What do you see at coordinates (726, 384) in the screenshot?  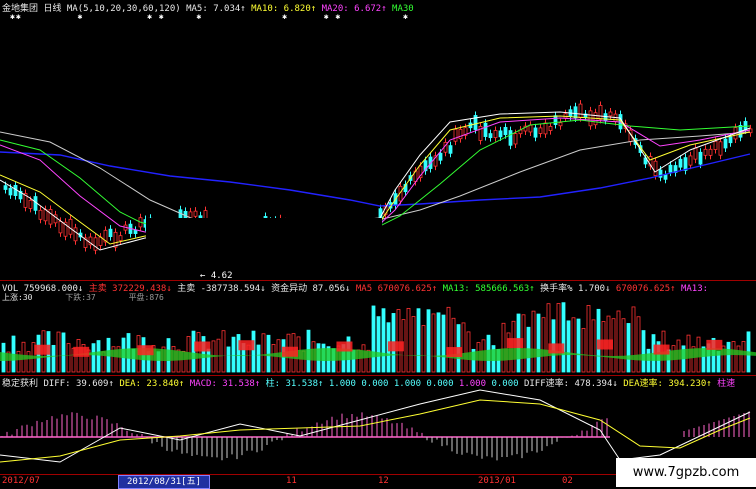 I see `tail-label: 柱速` at bounding box center [726, 384].